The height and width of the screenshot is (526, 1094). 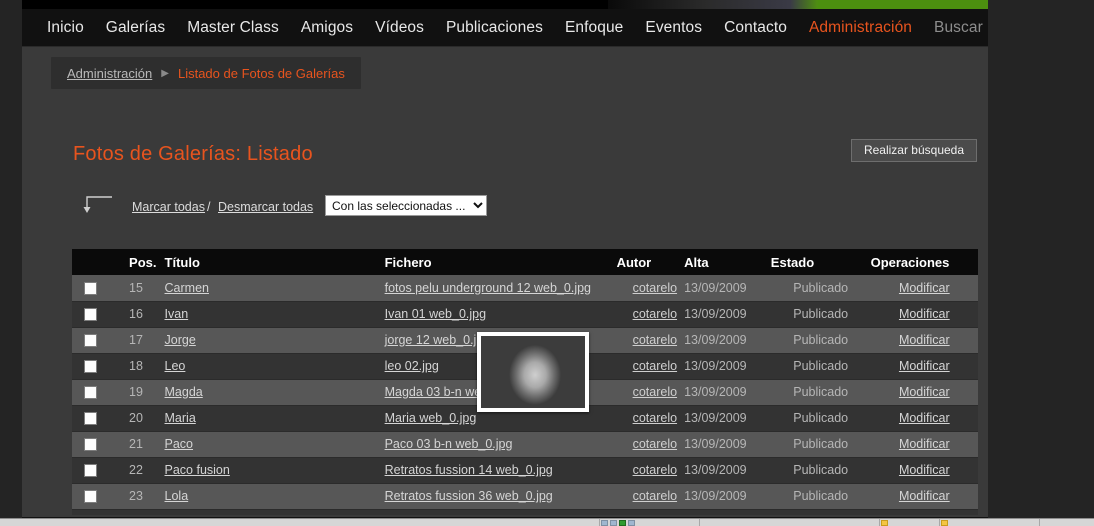 What do you see at coordinates (132, 340) in the screenshot?
I see `row-pos: 17` at bounding box center [132, 340].